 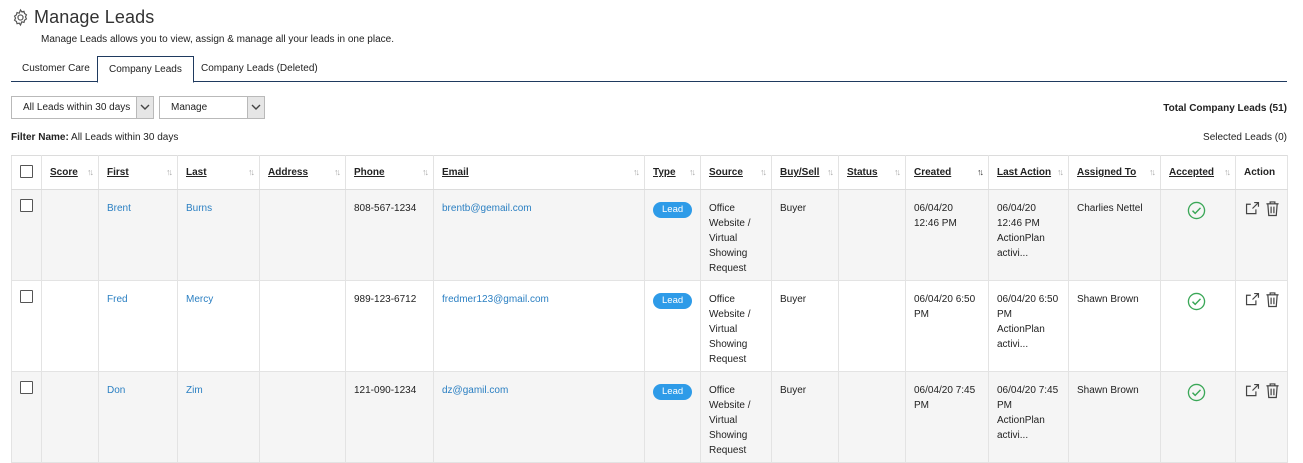 What do you see at coordinates (1245, 137) in the screenshot?
I see `selected-leads-count: Selected Leads (0)` at bounding box center [1245, 137].